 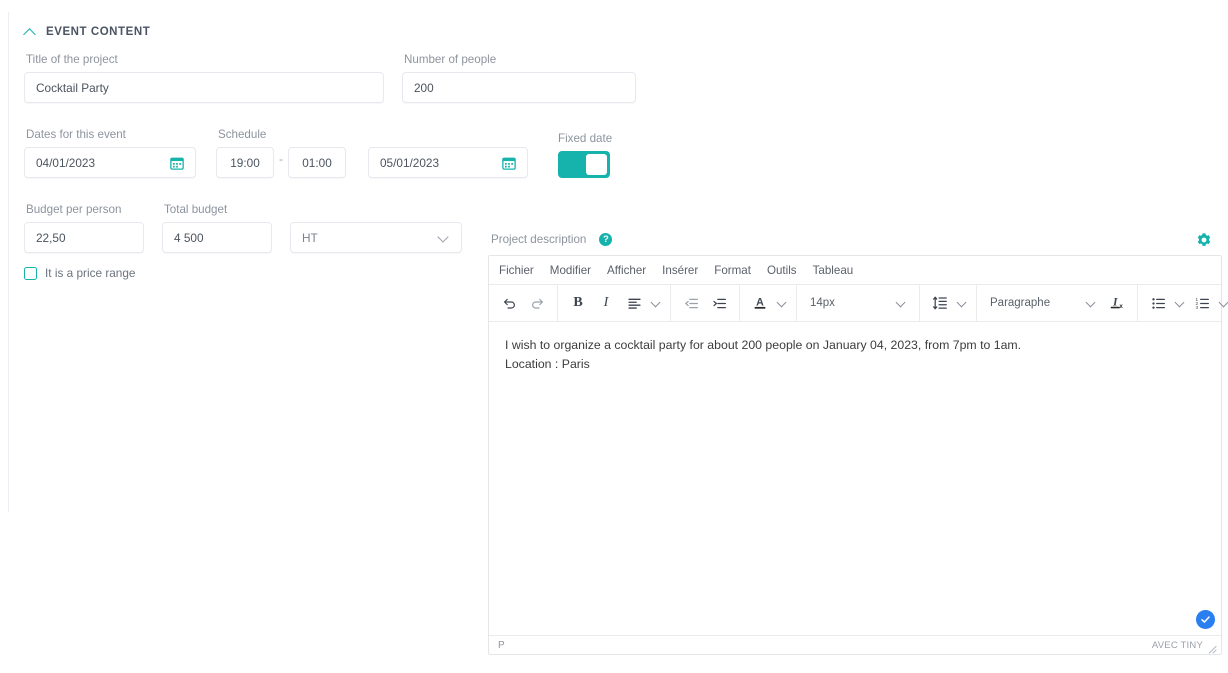 I want to click on label-total-budget: Total budget, so click(x=196, y=209).